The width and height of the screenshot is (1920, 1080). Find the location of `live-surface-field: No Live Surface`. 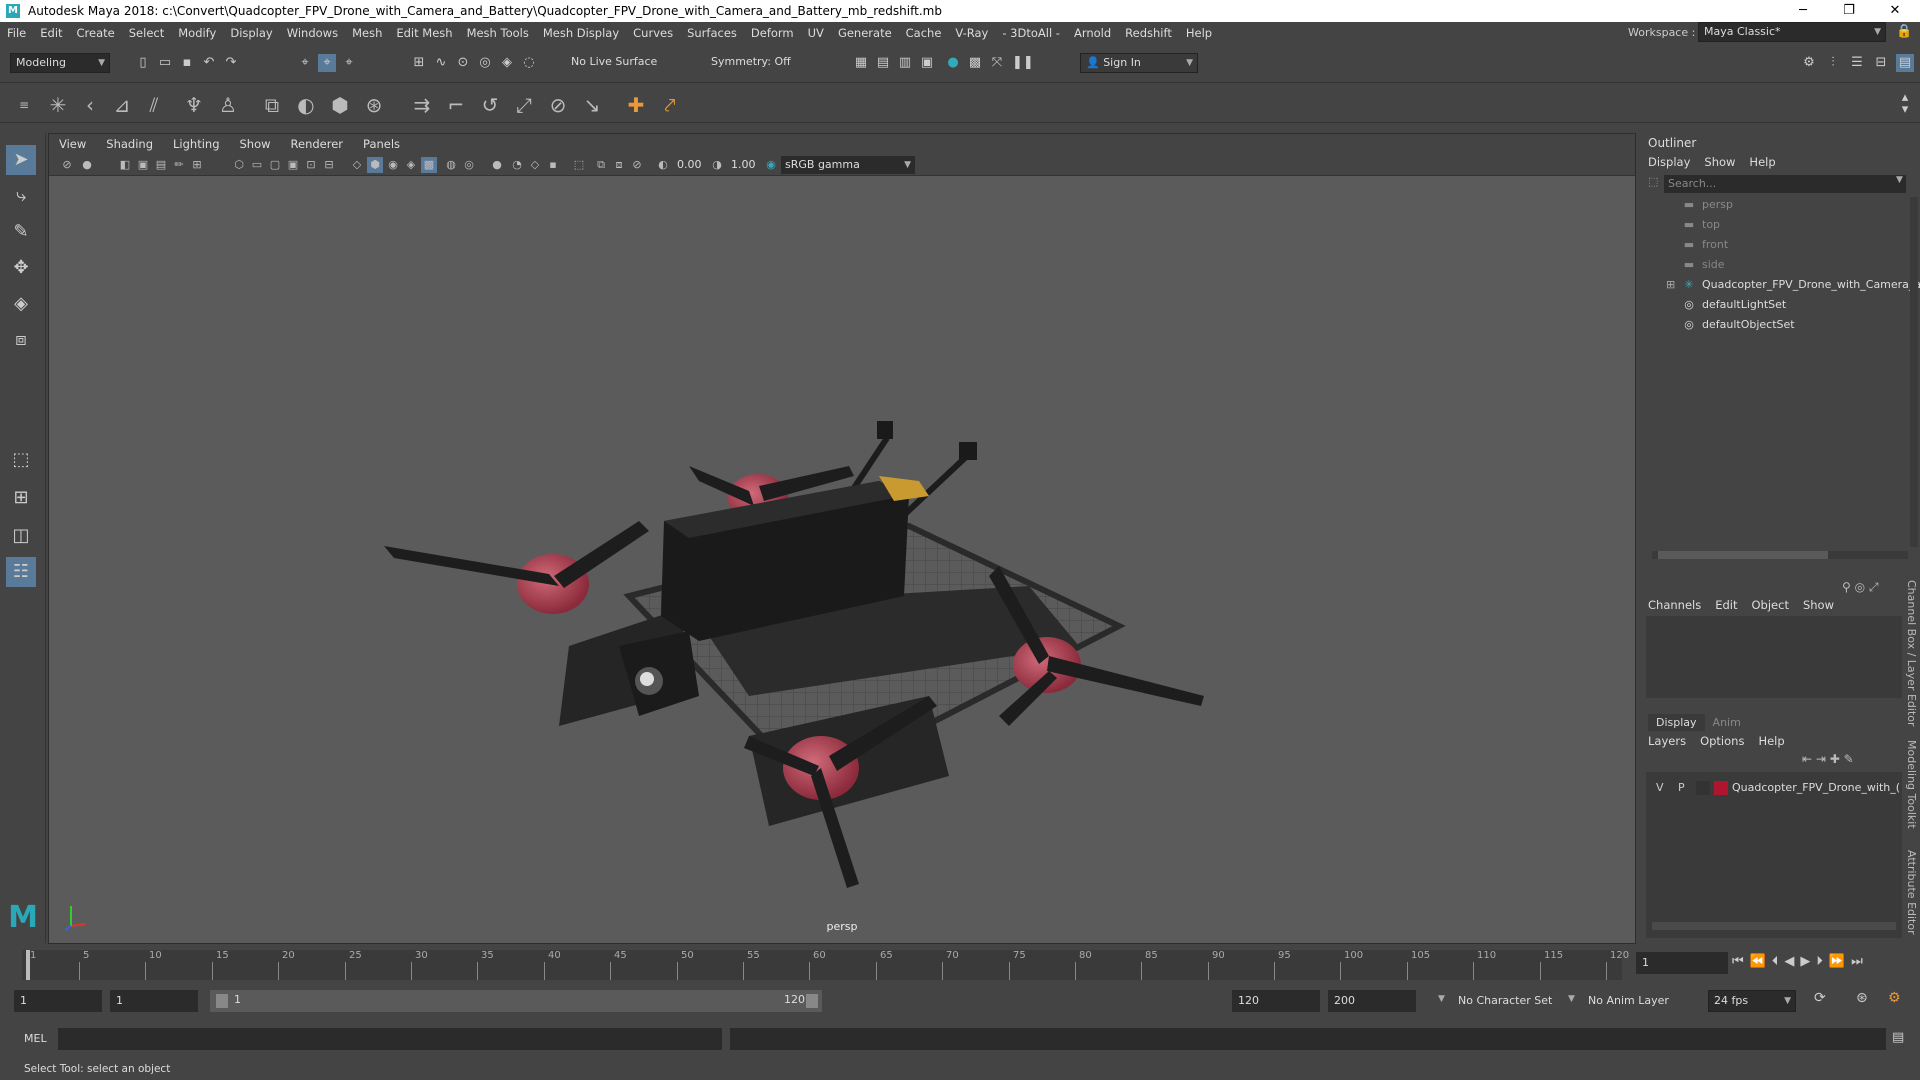

live-surface-field: No Live Surface is located at coordinates (621, 63).